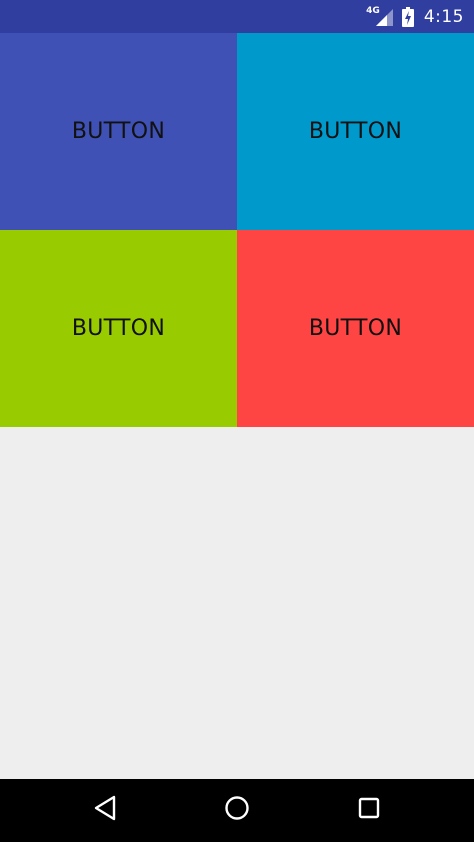  I want to click on back-icon, so click(105, 810).